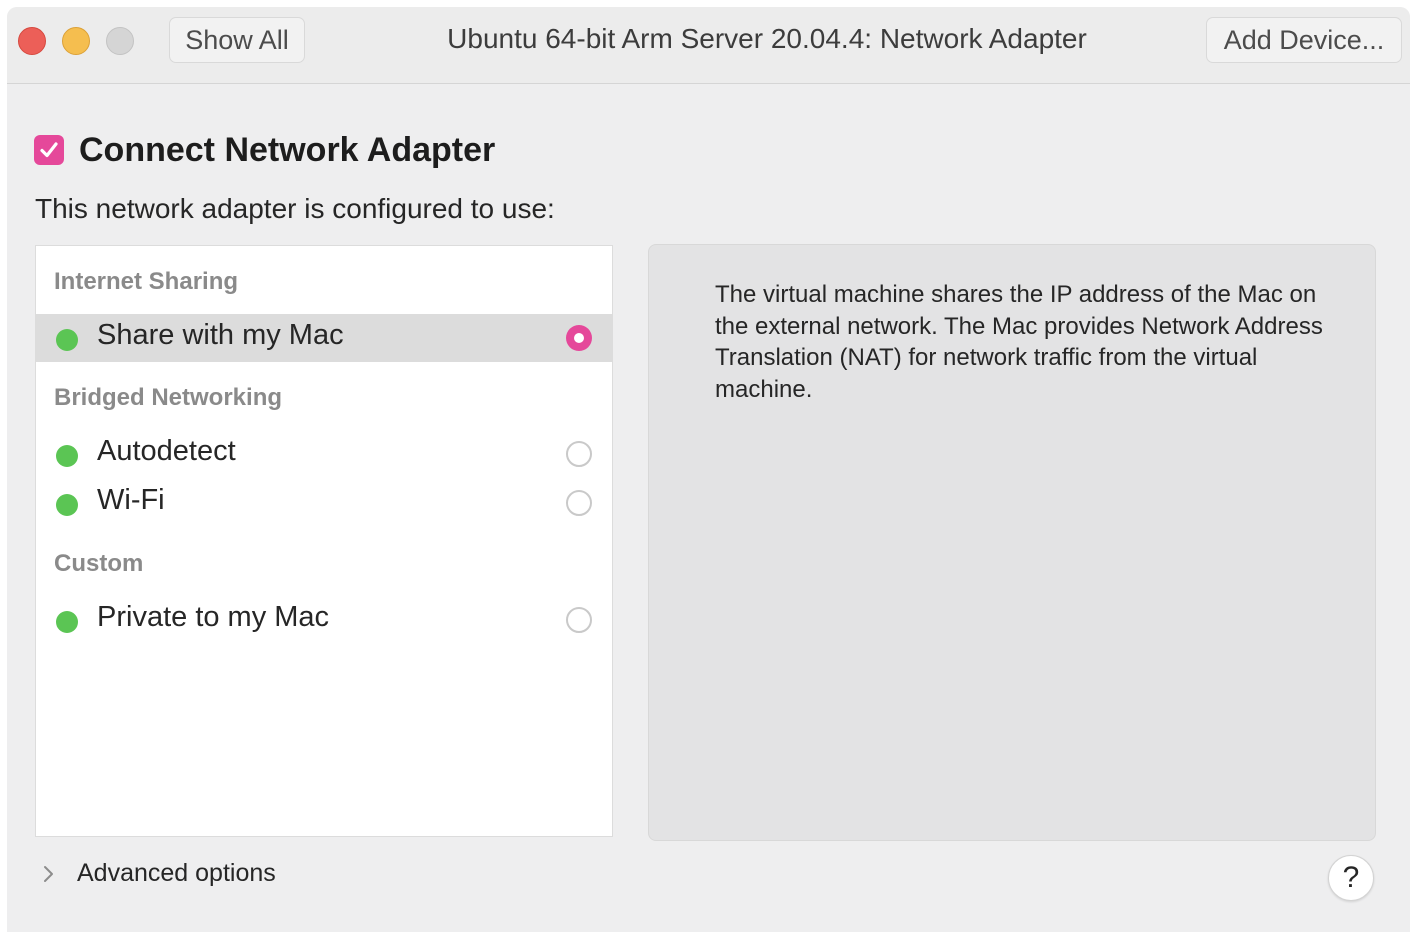 Image resolution: width=1414 pixels, height=932 pixels. Describe the element at coordinates (213, 617) in the screenshot. I see `list-item-label: Private to my Mac` at that location.